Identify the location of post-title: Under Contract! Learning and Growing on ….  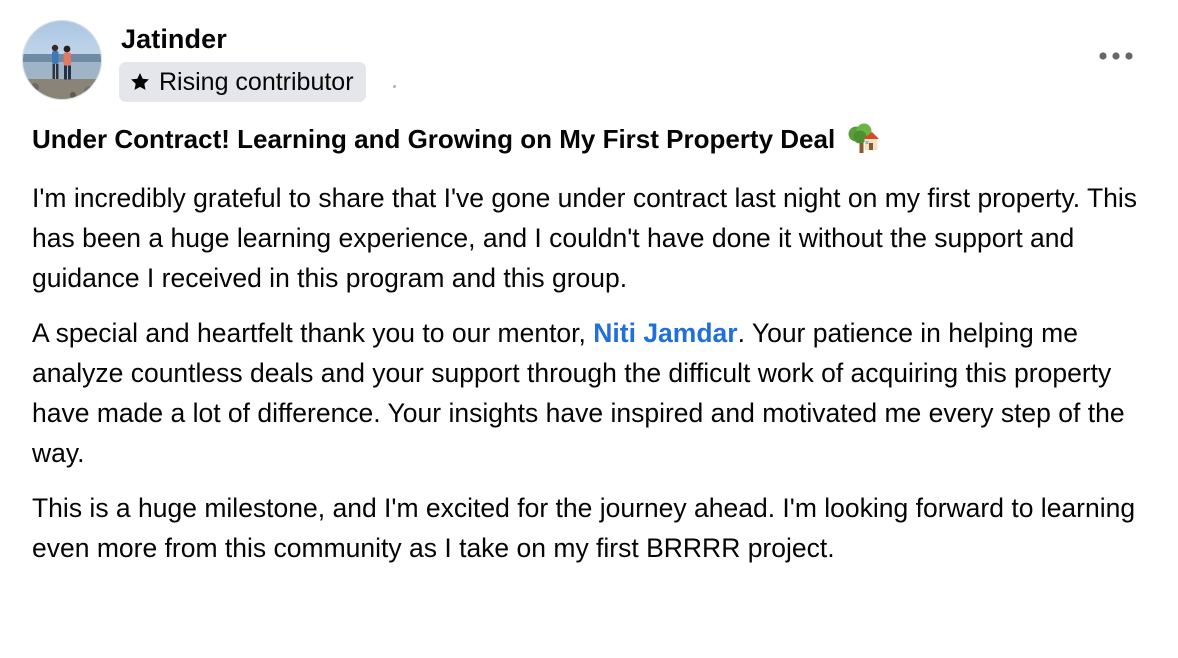
(434, 138).